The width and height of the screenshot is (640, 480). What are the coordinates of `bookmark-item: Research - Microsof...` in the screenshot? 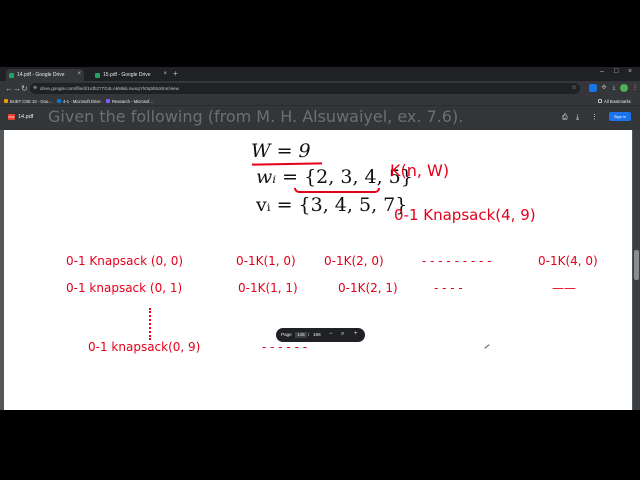 It's located at (129, 101).